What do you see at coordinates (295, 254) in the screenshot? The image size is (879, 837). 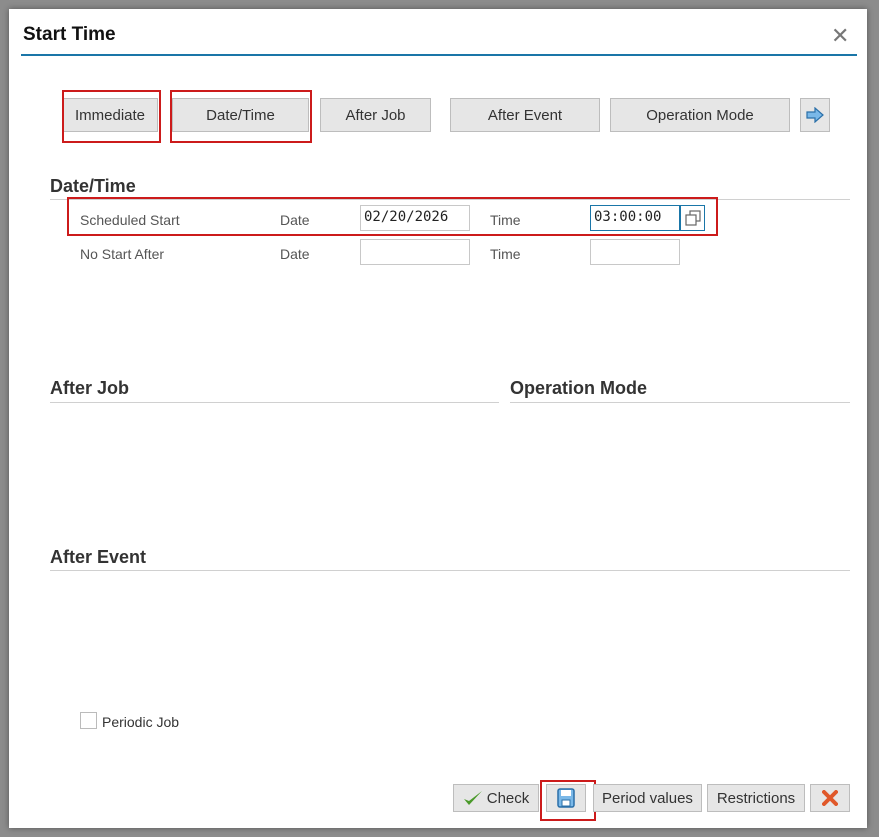 I see `no-start-after-date-label: Date` at bounding box center [295, 254].